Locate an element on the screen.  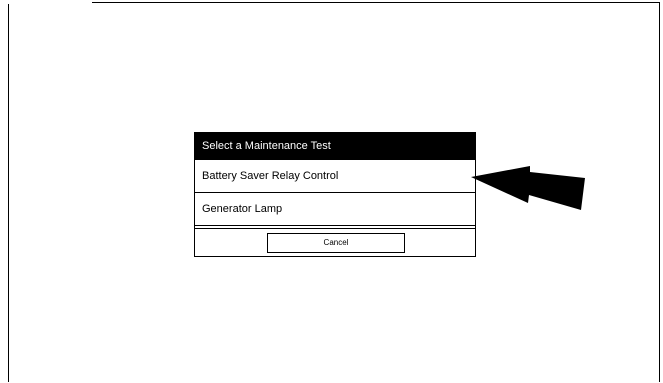
arrow-left-icon is located at coordinates (528, 188).